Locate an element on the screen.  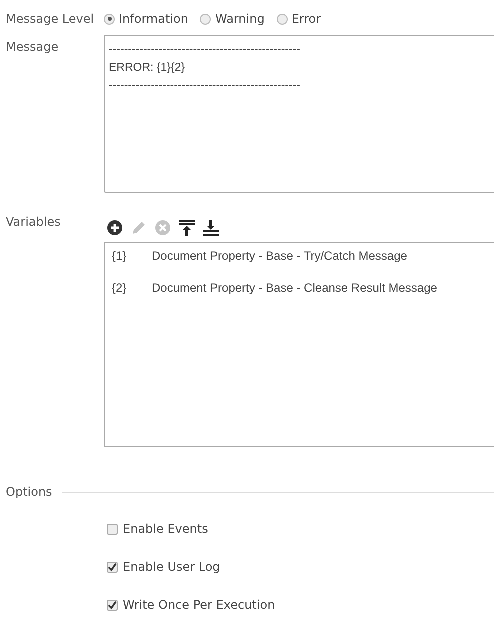
checkbox-option: Enable User Log is located at coordinates (300, 567).